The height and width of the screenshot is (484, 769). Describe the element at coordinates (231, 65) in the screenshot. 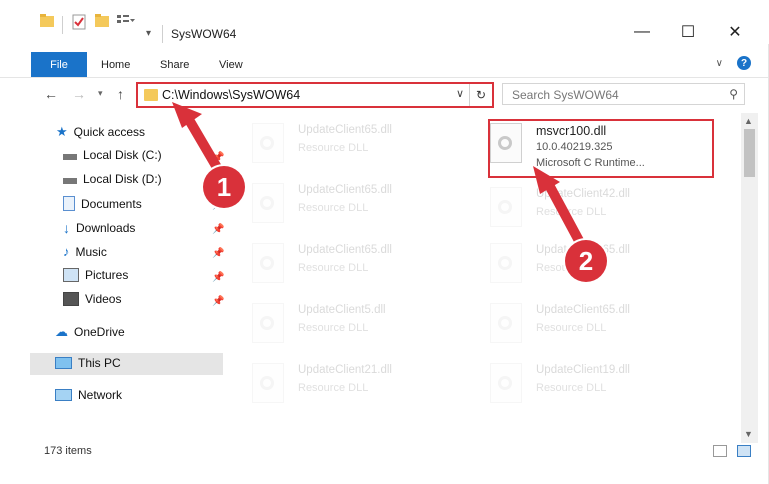

I see `tab-view: View` at that location.